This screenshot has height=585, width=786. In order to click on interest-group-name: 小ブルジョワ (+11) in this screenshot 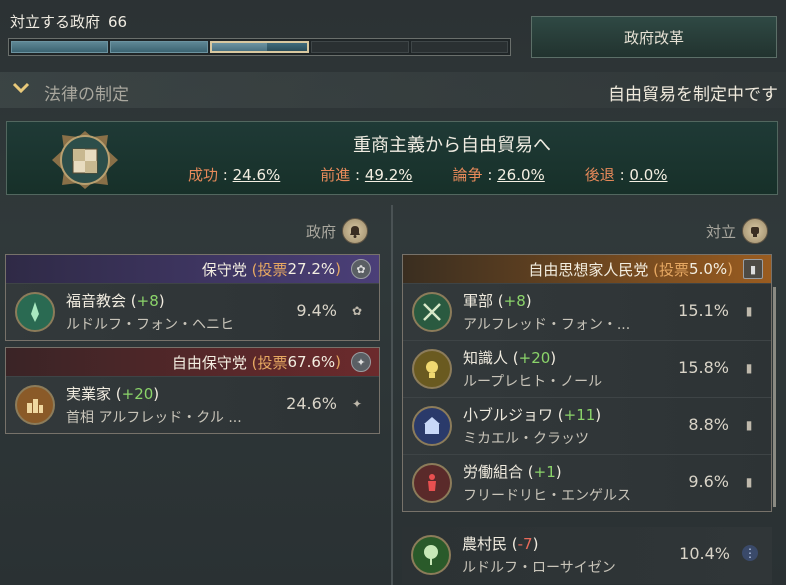, I will do `click(532, 415)`.